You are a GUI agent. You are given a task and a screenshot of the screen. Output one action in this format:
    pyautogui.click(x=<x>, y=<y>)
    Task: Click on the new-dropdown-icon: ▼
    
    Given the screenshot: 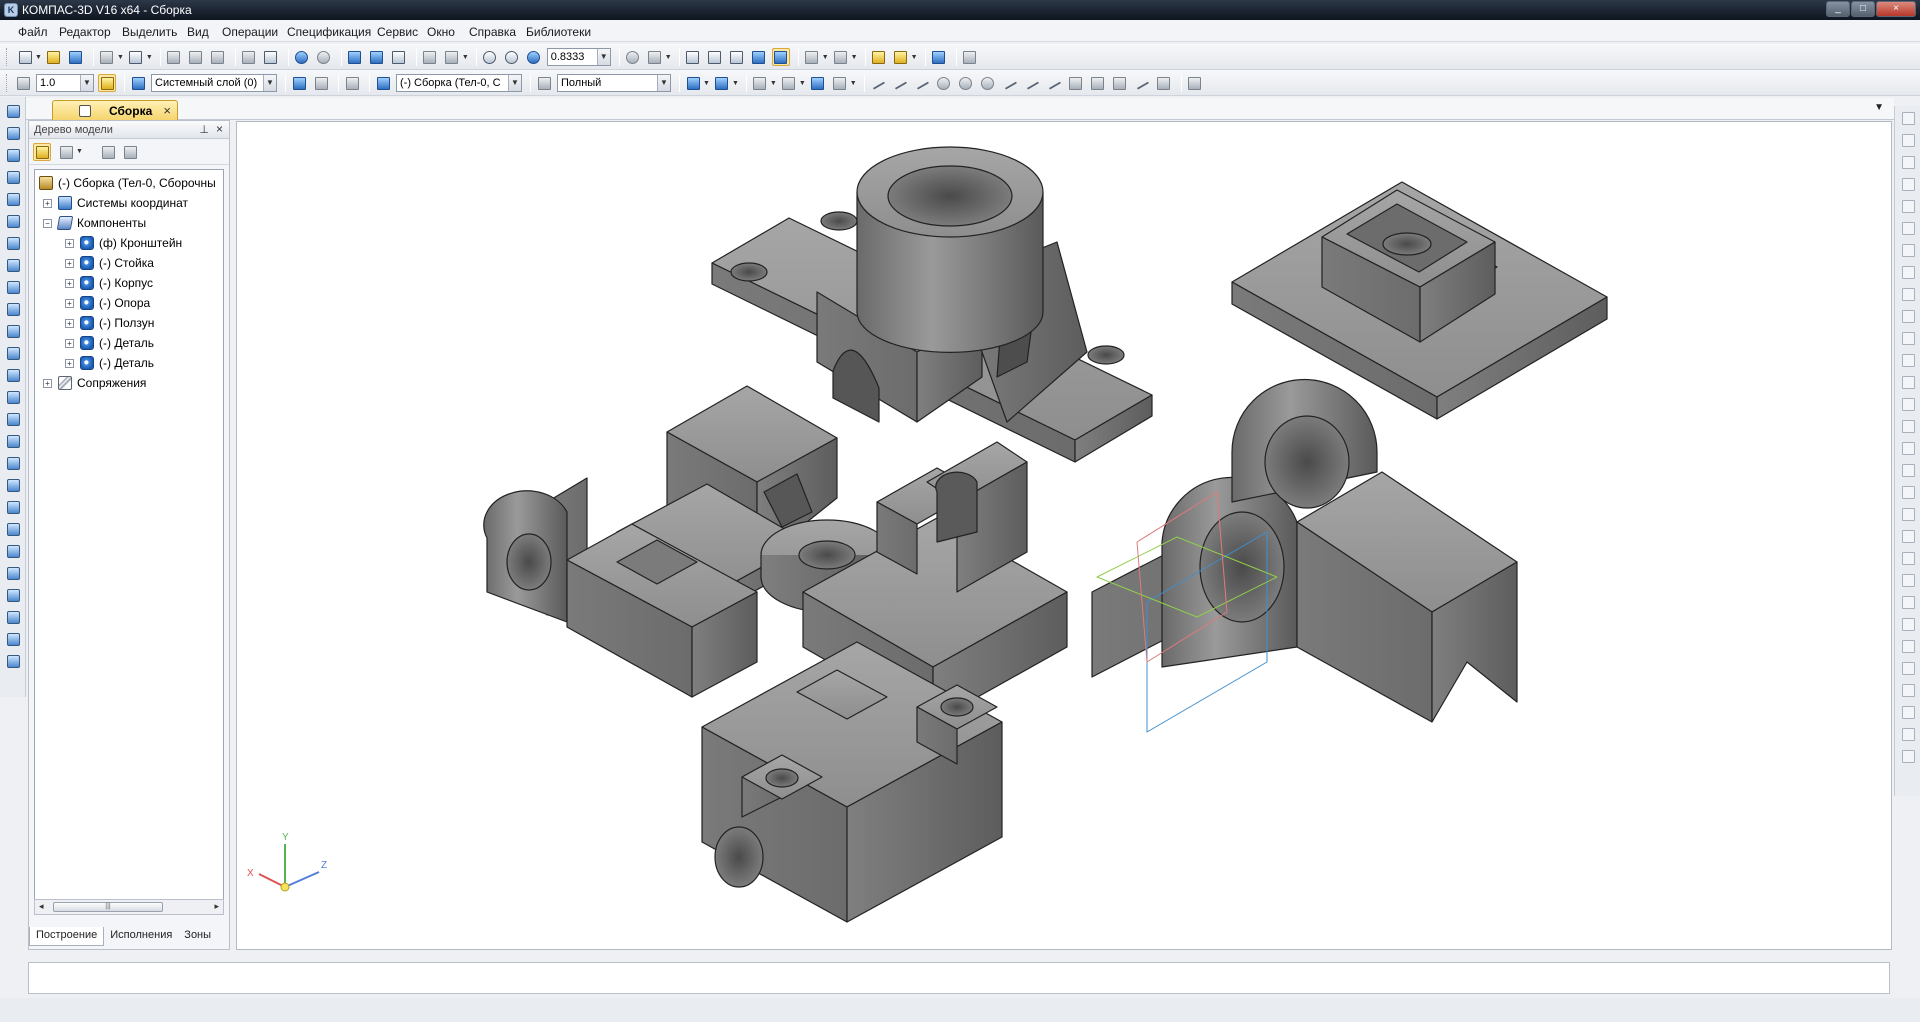 What is the action you would take?
    pyautogui.click(x=38, y=57)
    